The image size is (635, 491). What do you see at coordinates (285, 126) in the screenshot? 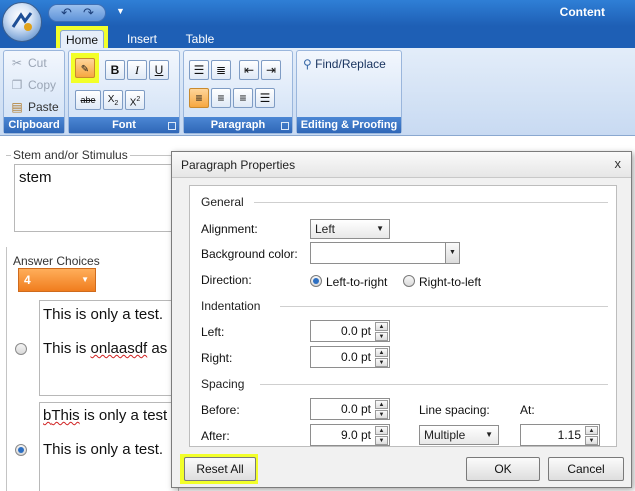
I see `paragraph-dialog-launcher` at bounding box center [285, 126].